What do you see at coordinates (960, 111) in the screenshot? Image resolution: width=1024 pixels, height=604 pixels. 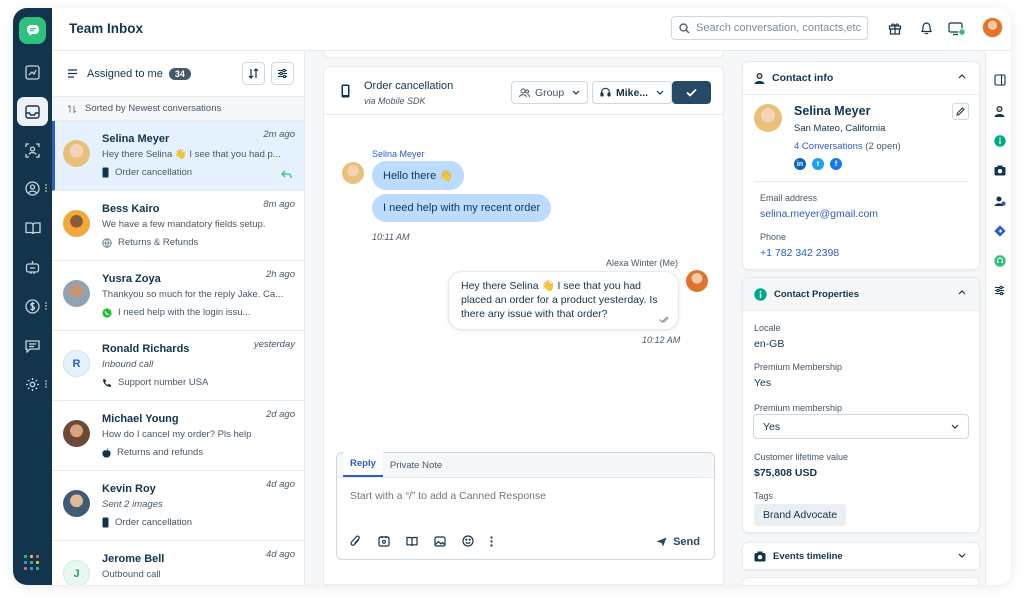 I see `edit-contact-button` at bounding box center [960, 111].